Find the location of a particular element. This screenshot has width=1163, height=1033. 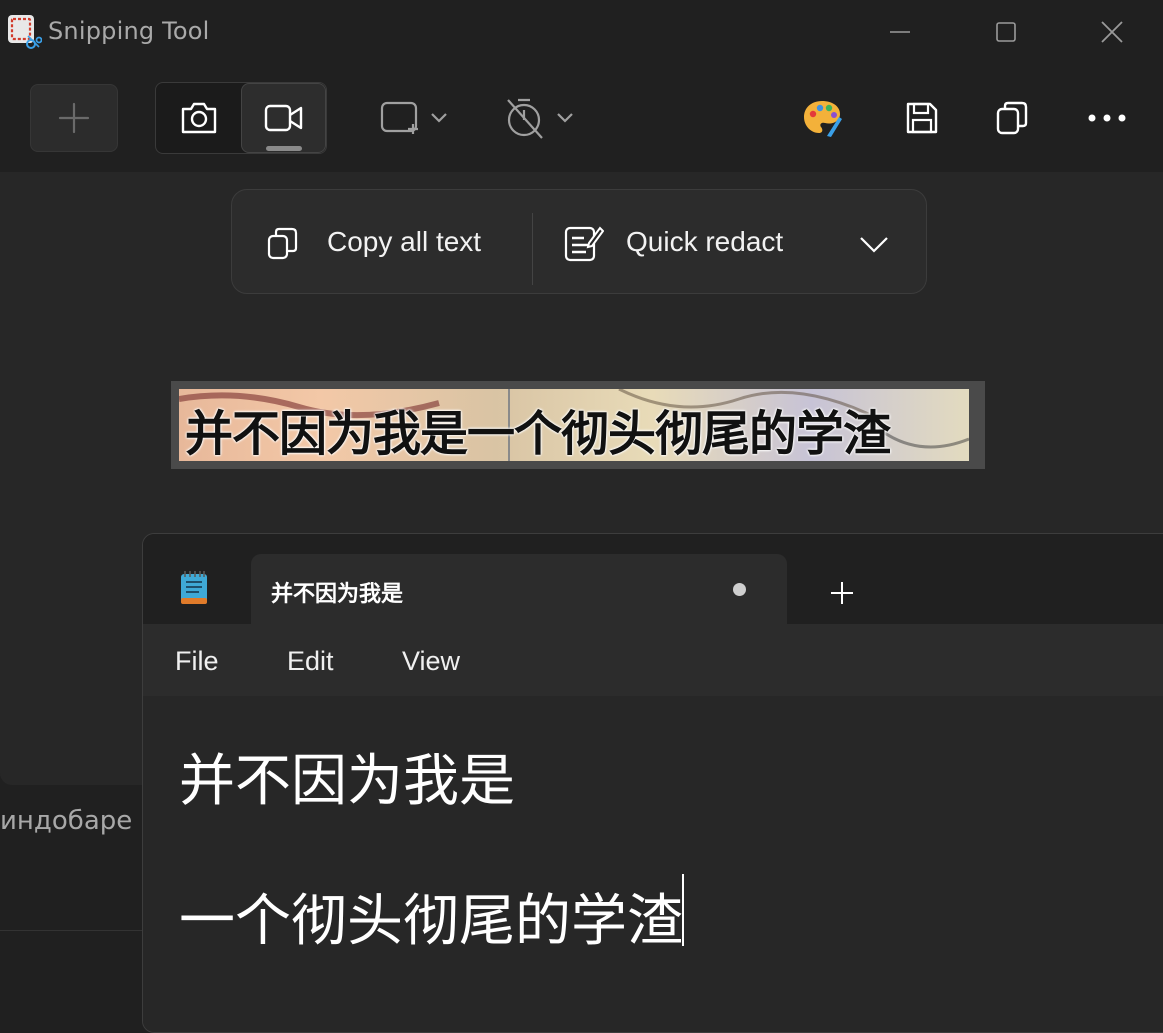

editor-line-1: 并不因为我是 is located at coordinates (347, 781).